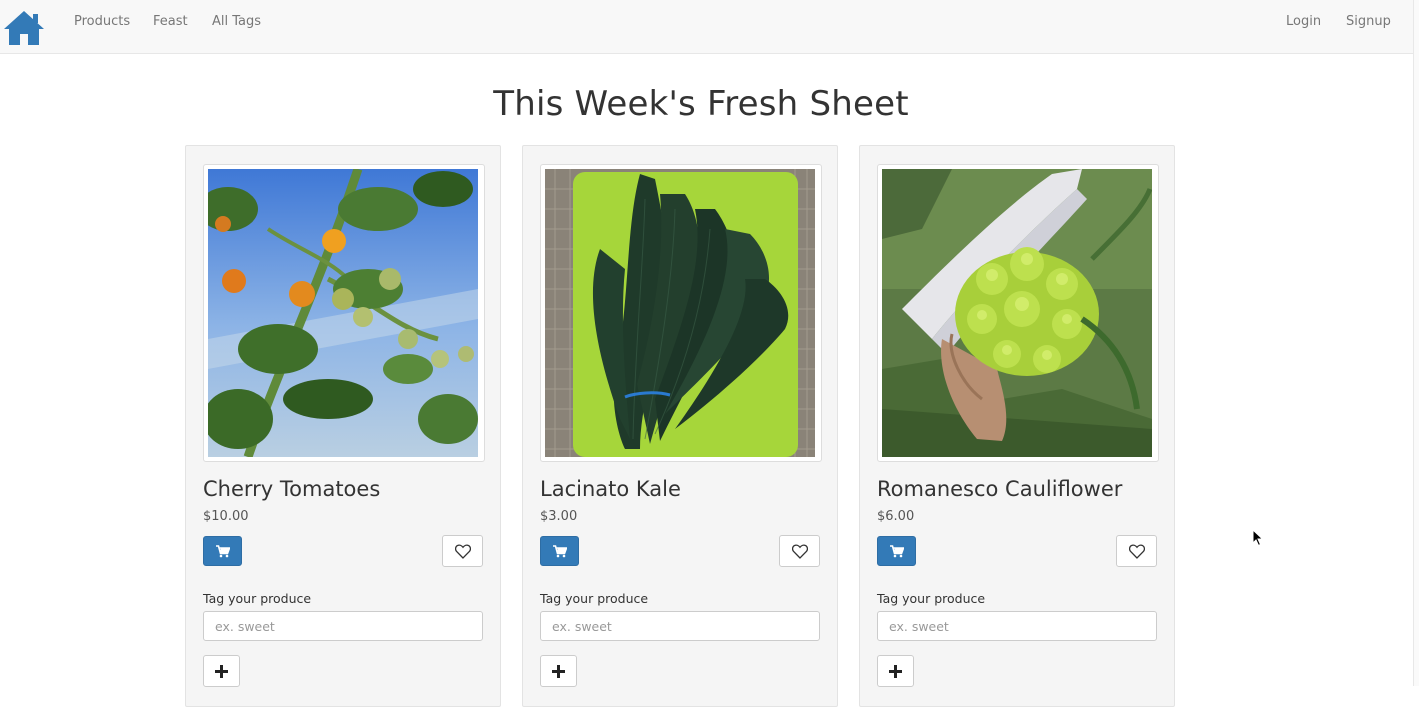 The height and width of the screenshot is (707, 1419). I want to click on home-icon, so click(24, 28).